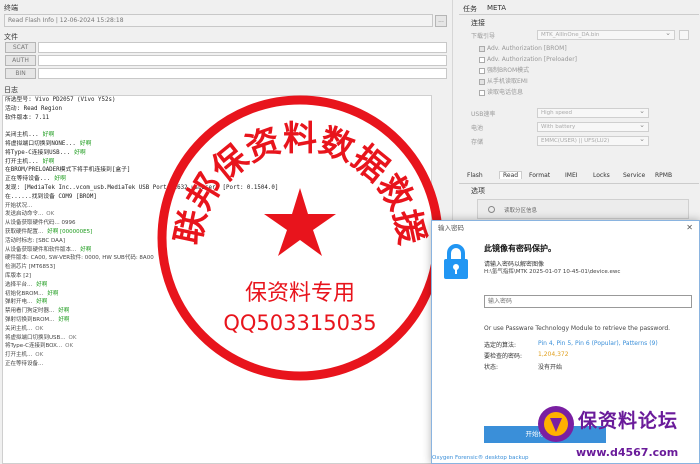 The width and height of the screenshot is (700, 464). I want to click on option-checkbox-row: 读取电话信息, so click(579, 92).